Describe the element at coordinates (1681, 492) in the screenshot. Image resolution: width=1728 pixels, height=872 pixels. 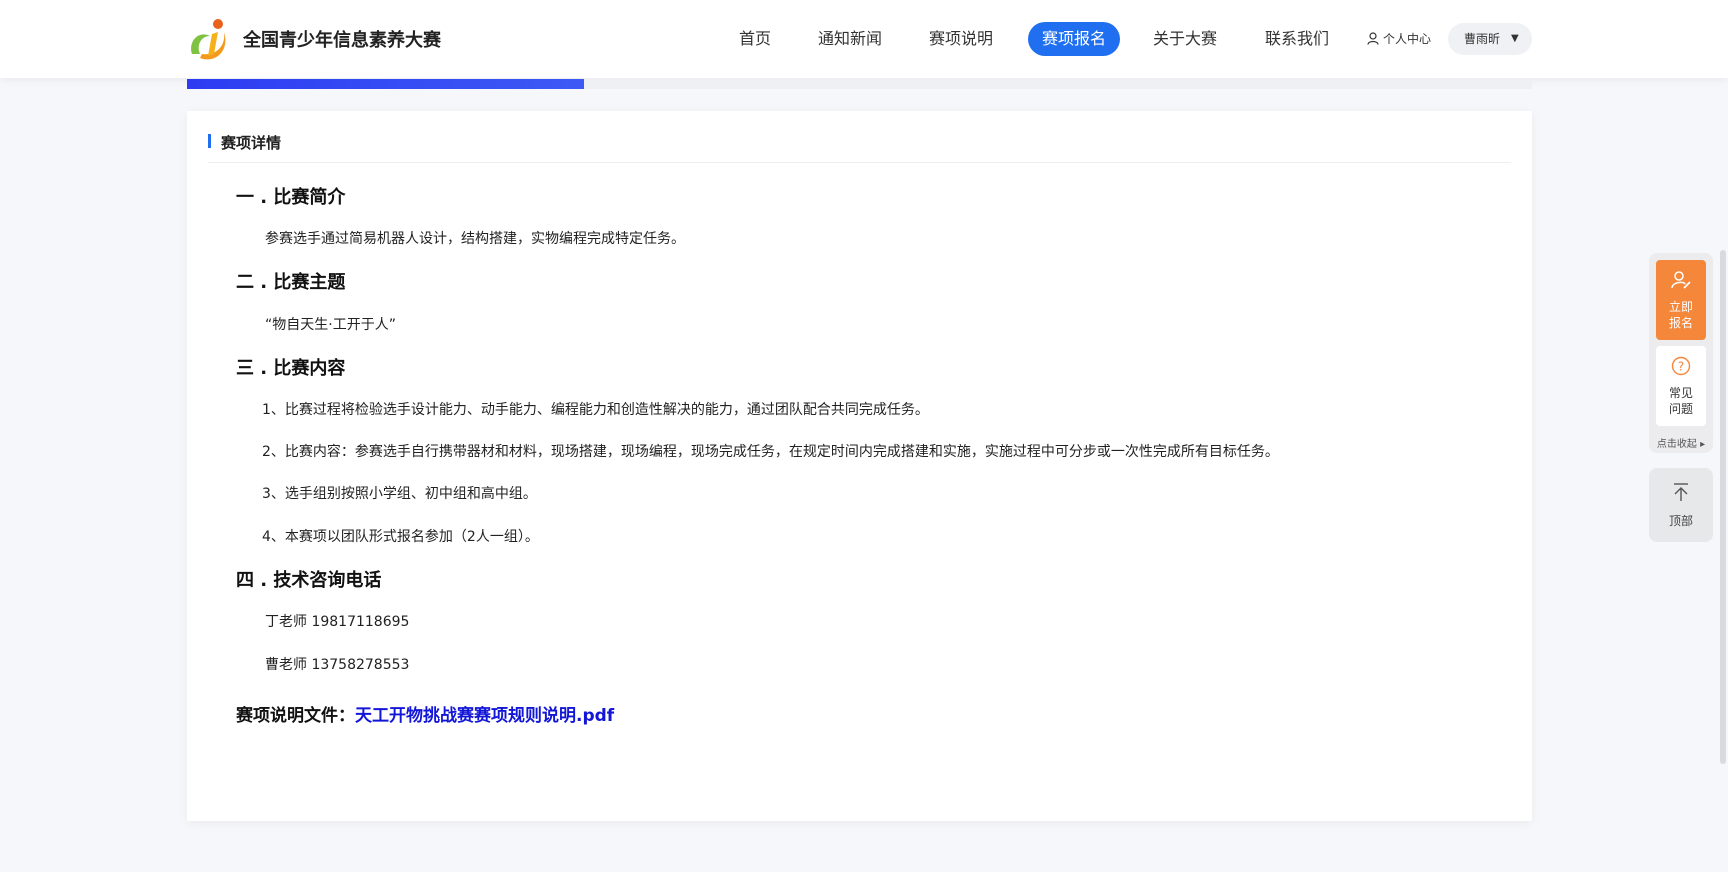
I see `arrow-up-icon` at that location.